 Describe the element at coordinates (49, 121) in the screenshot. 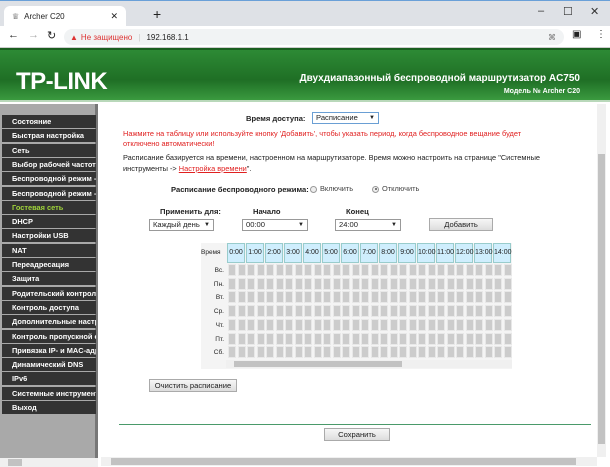

I see `sidebar-item: Состояние` at that location.